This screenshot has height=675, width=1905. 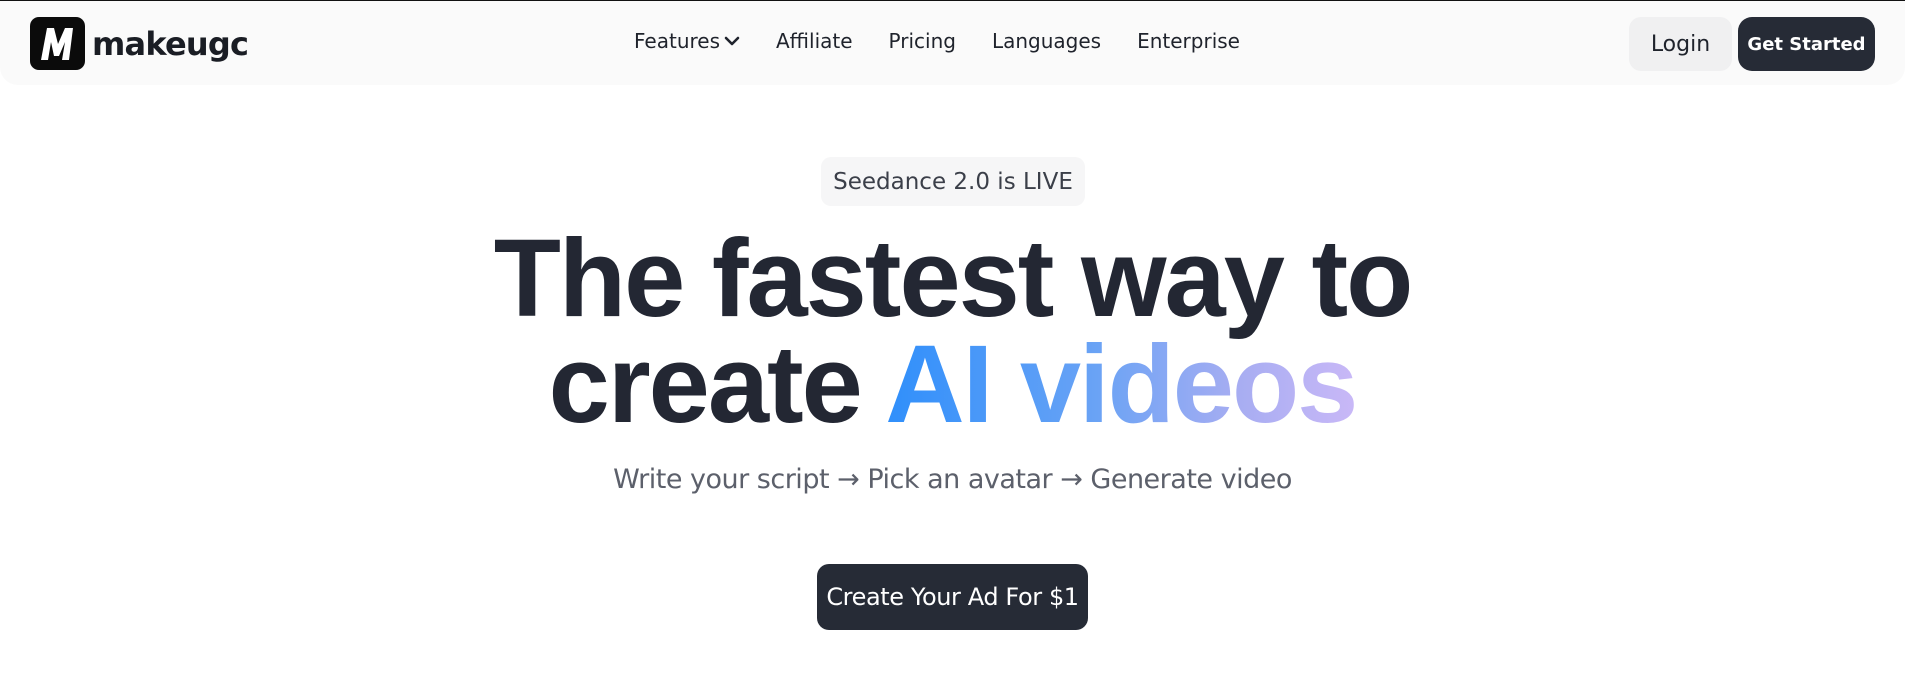 I want to click on nav-features-label: Features, so click(x=677, y=41).